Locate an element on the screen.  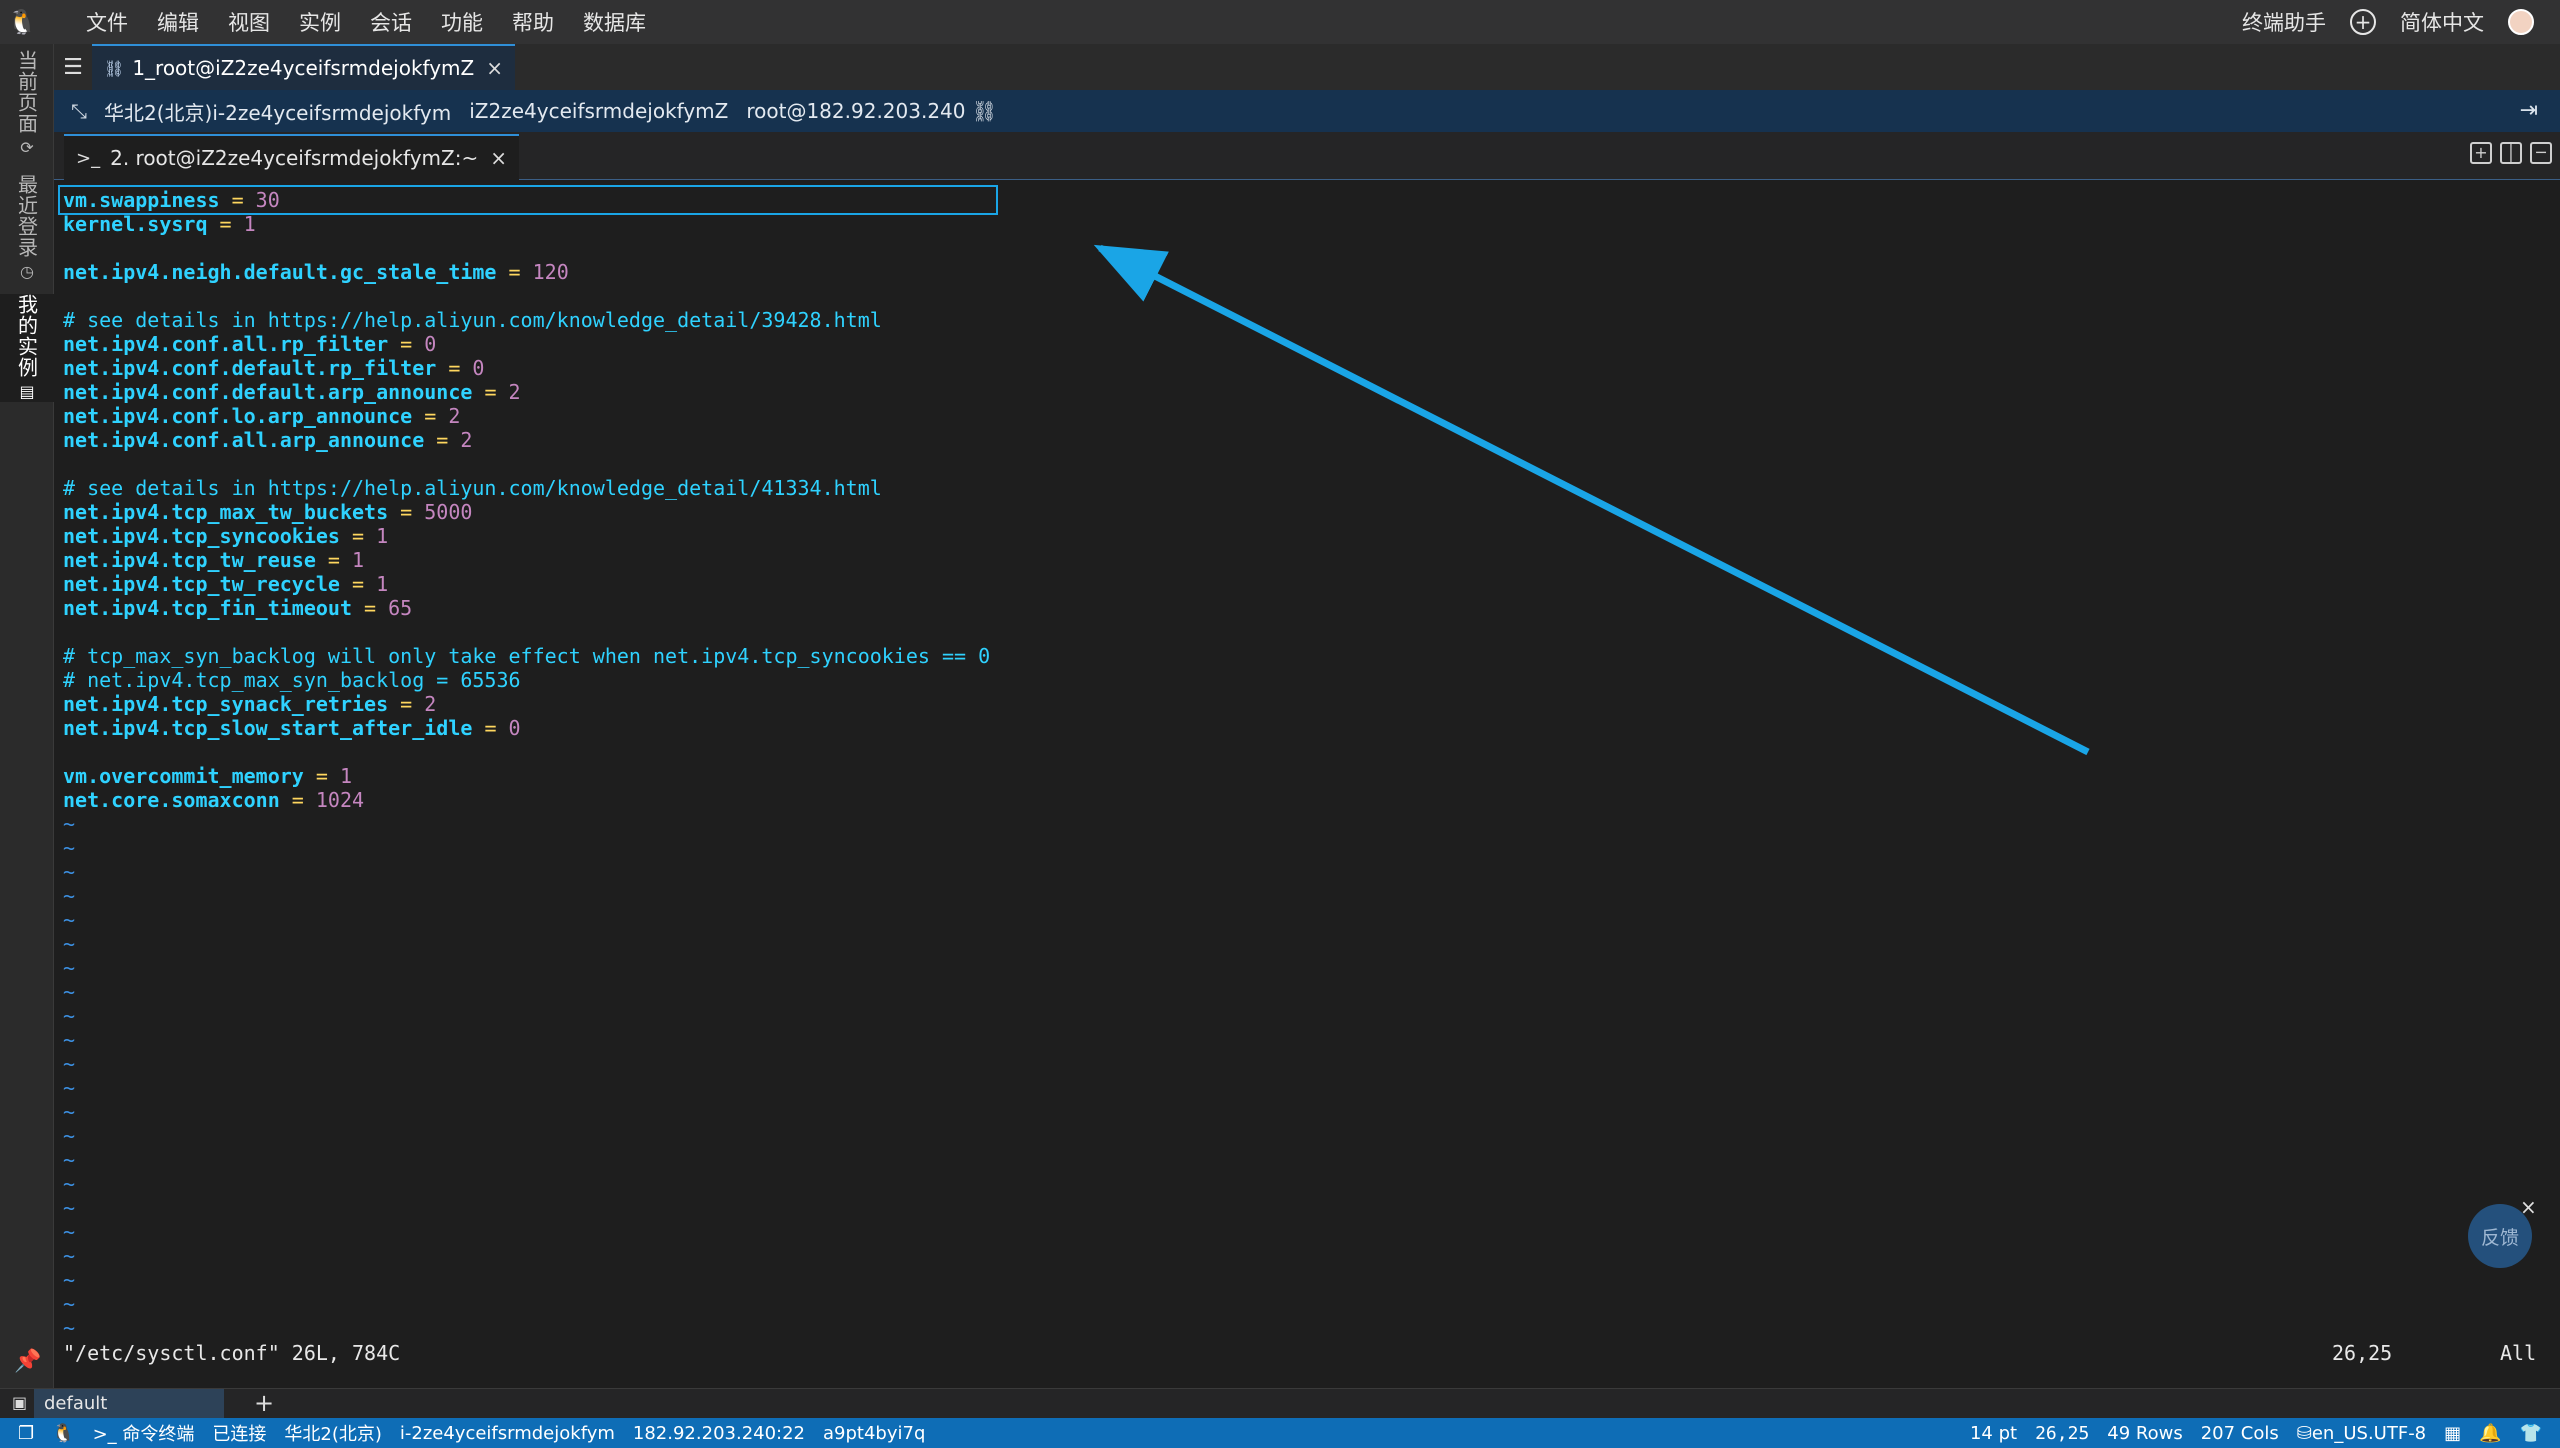
exit-session-icon: ⇥ is located at coordinates (2529, 110).